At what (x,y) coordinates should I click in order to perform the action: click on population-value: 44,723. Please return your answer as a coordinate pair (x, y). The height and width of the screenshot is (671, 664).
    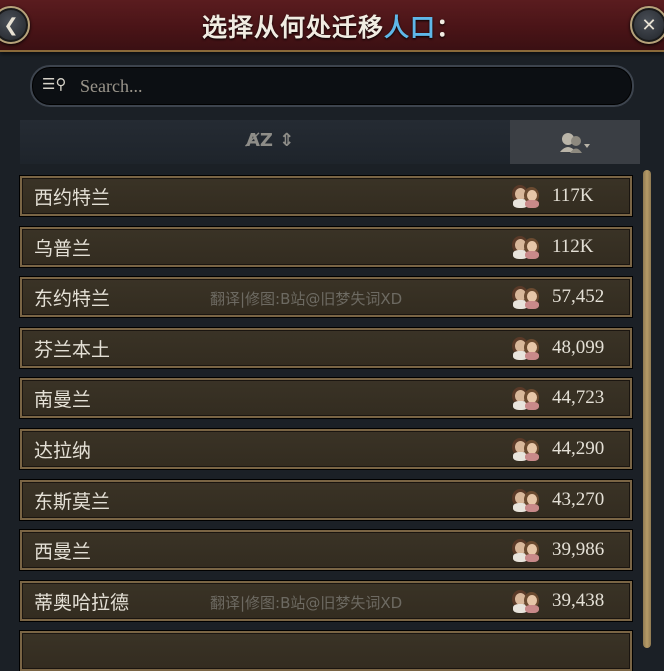
    Looking at the image, I should click on (578, 398).